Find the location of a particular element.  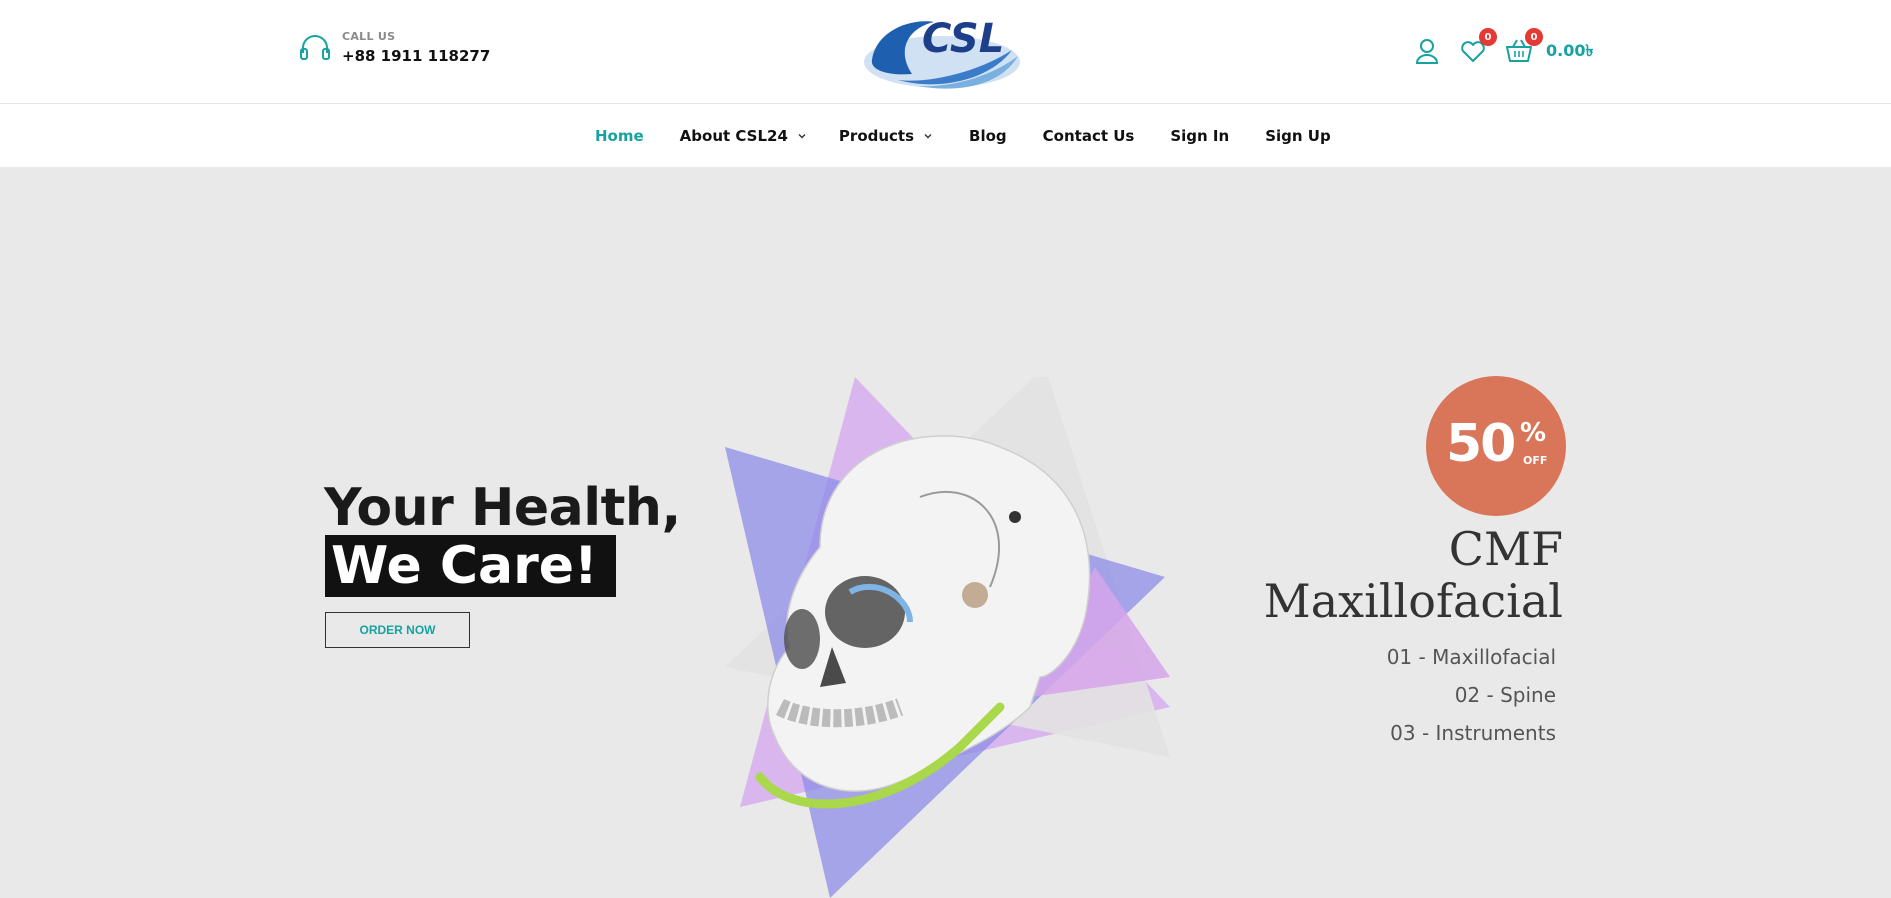

nav-sign-up-label: Sign Up is located at coordinates (1298, 136).